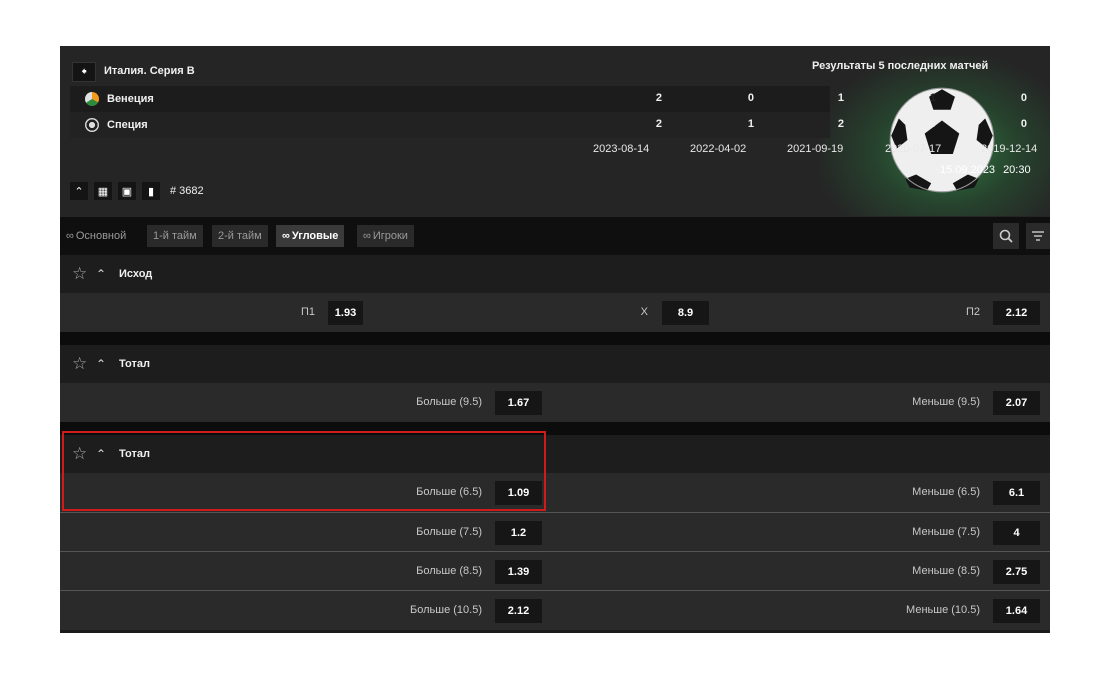 The image size is (1101, 676). I want to click on tv-icon: ▣, so click(127, 191).